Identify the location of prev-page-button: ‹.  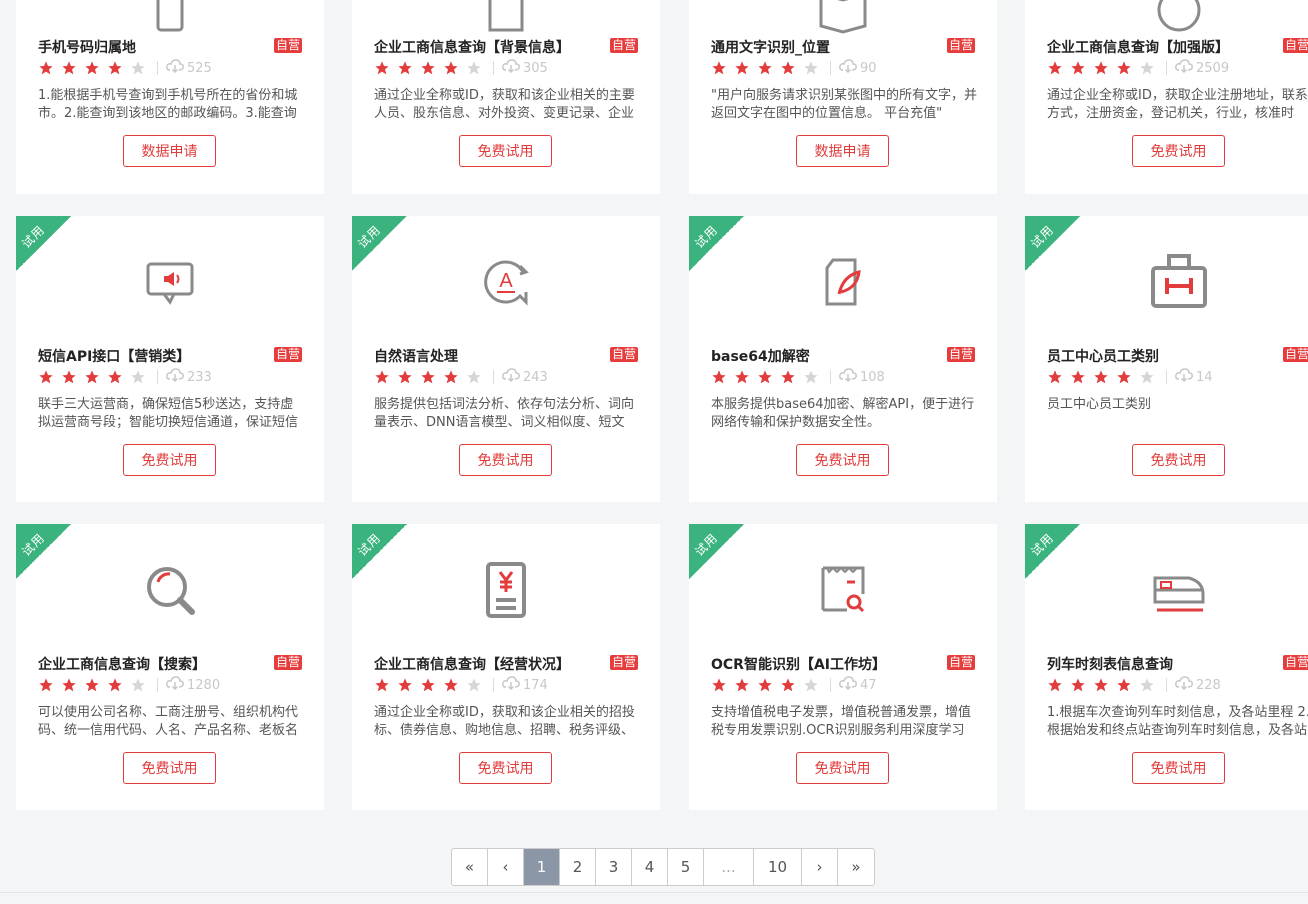
(506, 867).